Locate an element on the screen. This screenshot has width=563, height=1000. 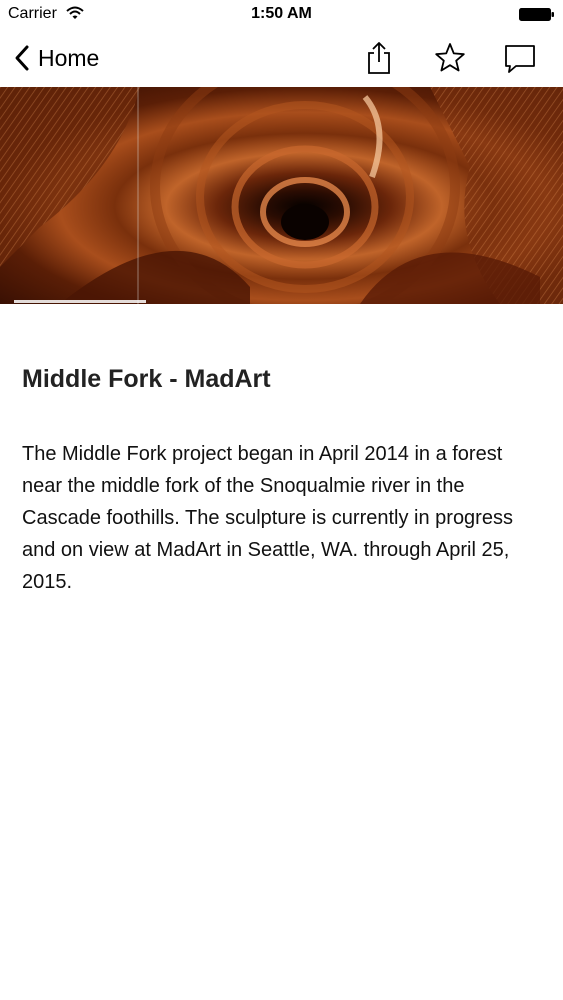
article-title: Middle Fork - MadArt is located at coordinates (146, 379).